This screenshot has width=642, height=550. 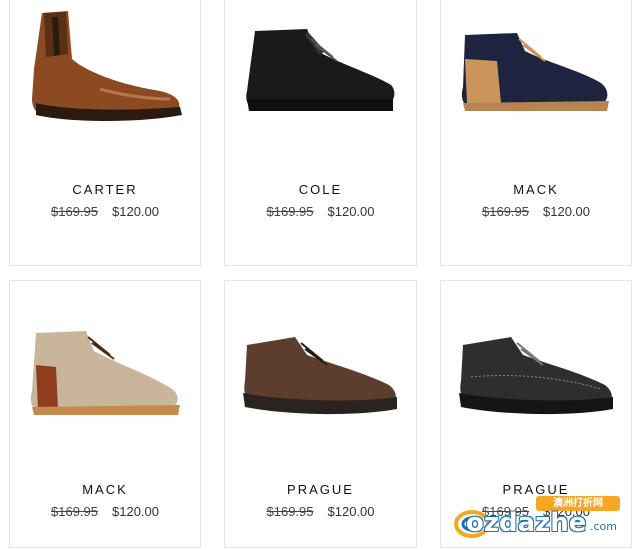 What do you see at coordinates (105, 189) in the screenshot?
I see `product-name: CARTER` at bounding box center [105, 189].